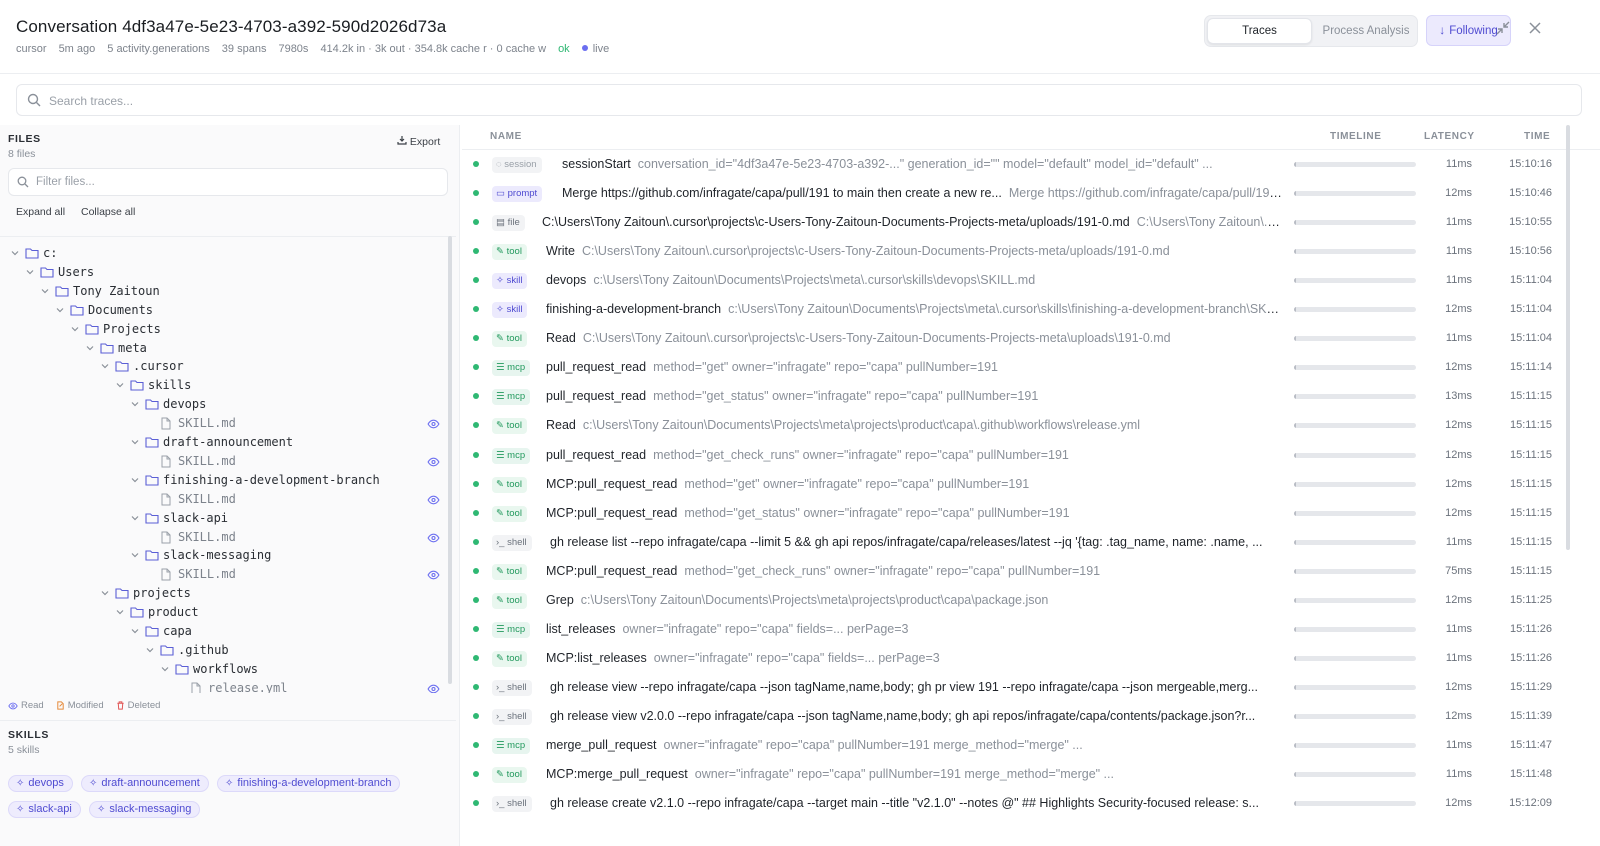 The height and width of the screenshot is (846, 1600). Describe the element at coordinates (220, 632) in the screenshot. I see `tree-folder: capa` at that location.